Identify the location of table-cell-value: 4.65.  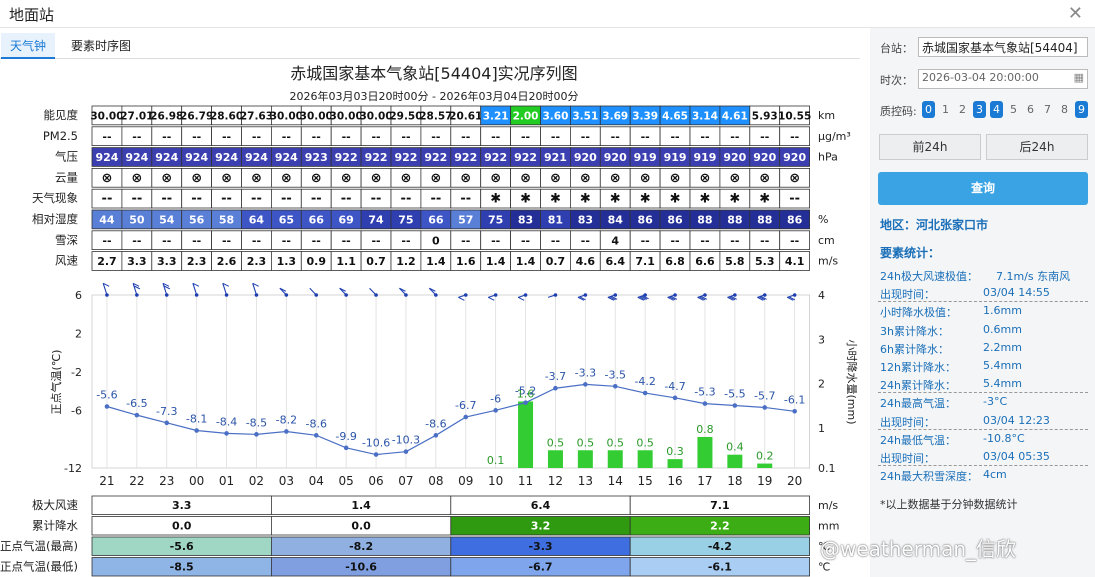
(675, 117).